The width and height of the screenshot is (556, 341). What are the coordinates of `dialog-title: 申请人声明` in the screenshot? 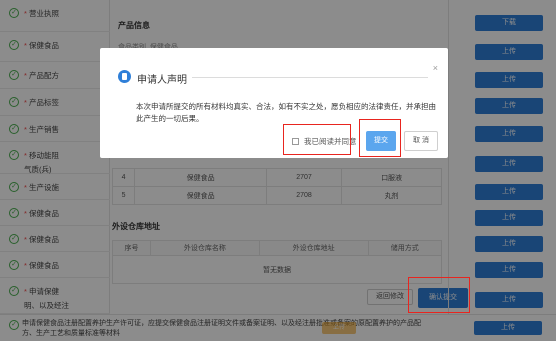 It's located at (162, 80).